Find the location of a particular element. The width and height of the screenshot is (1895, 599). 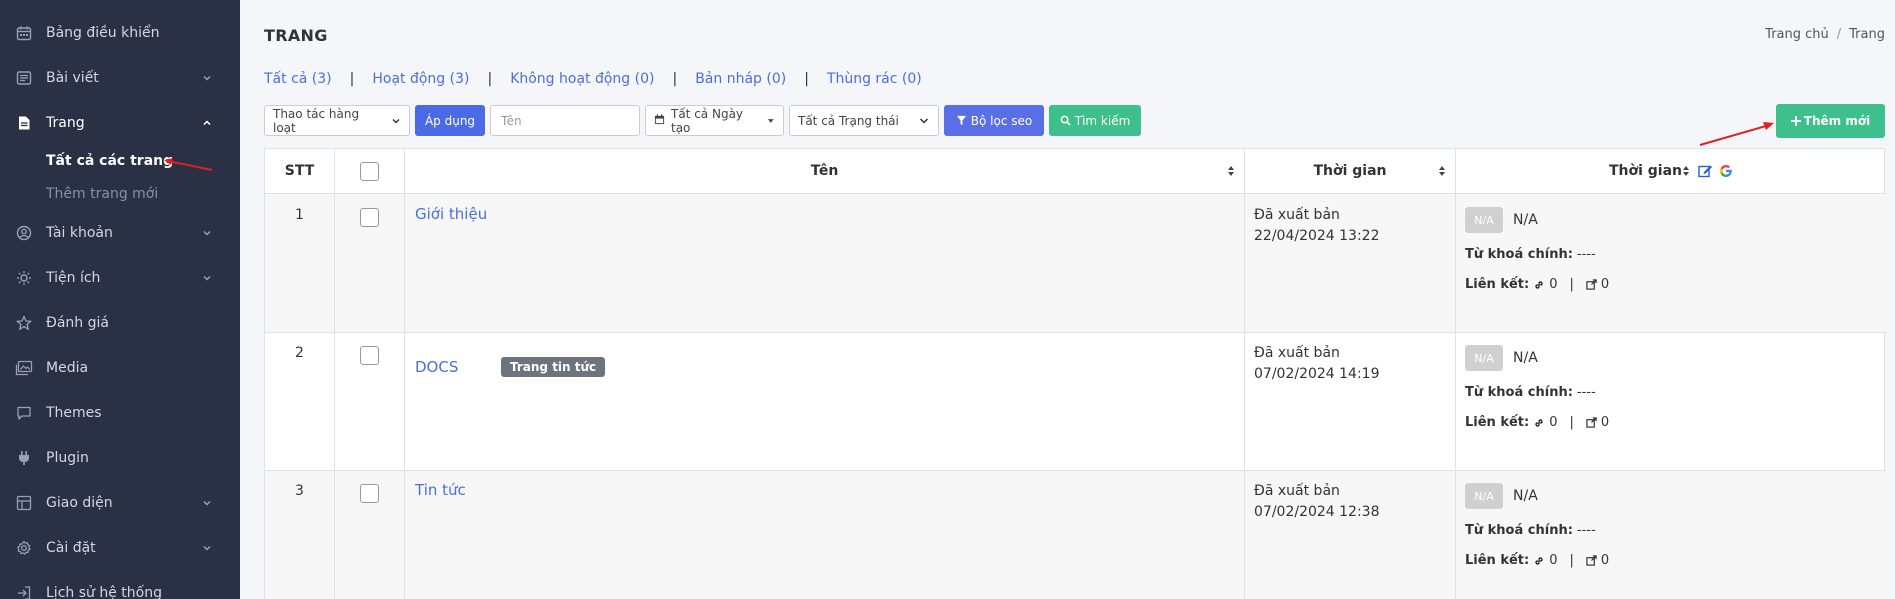

row-name-link: Tin tức is located at coordinates (440, 490).